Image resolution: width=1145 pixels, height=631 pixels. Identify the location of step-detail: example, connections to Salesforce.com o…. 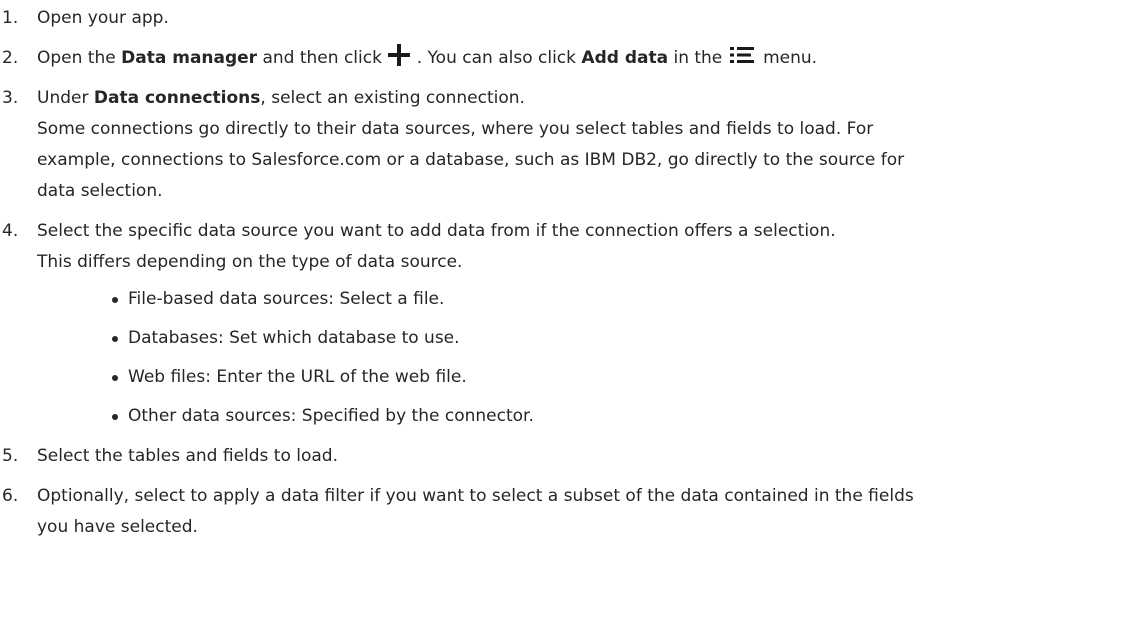
(471, 160).